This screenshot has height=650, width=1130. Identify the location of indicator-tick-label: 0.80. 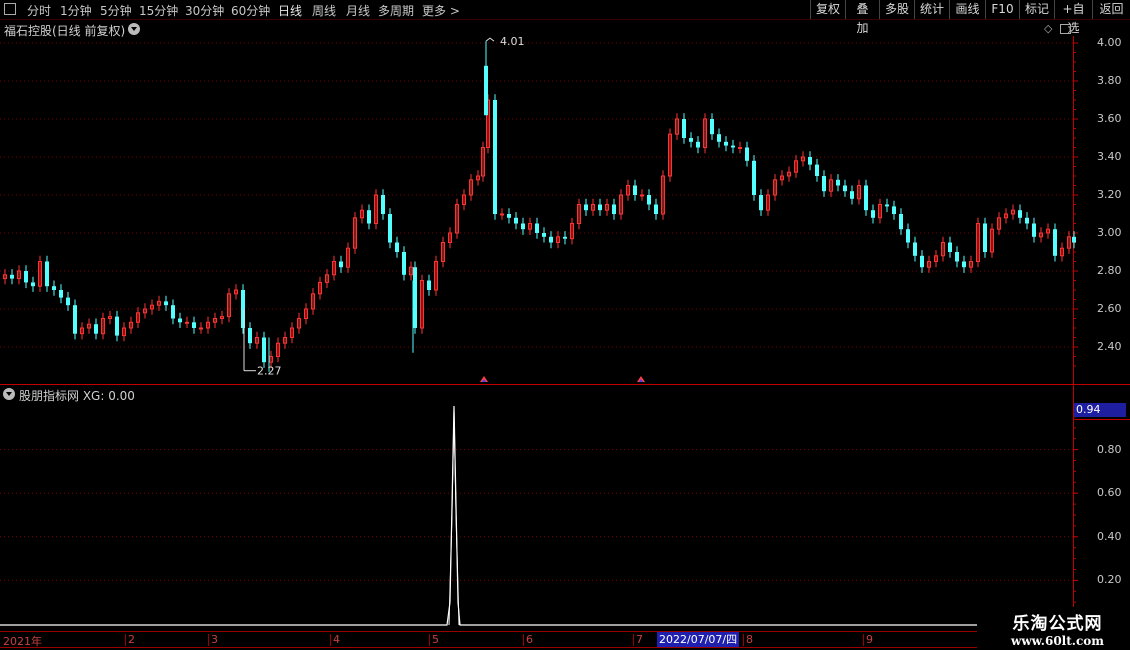
(1109, 449).